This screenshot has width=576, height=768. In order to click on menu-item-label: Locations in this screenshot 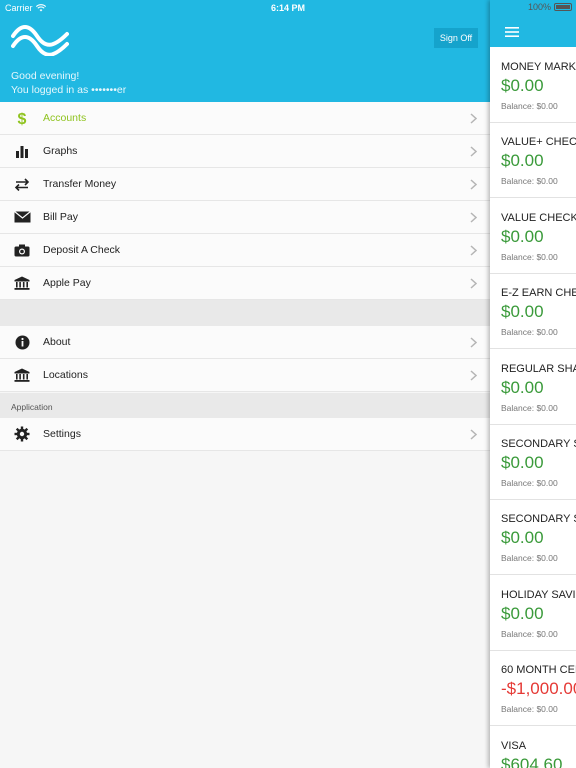, I will do `click(65, 375)`.